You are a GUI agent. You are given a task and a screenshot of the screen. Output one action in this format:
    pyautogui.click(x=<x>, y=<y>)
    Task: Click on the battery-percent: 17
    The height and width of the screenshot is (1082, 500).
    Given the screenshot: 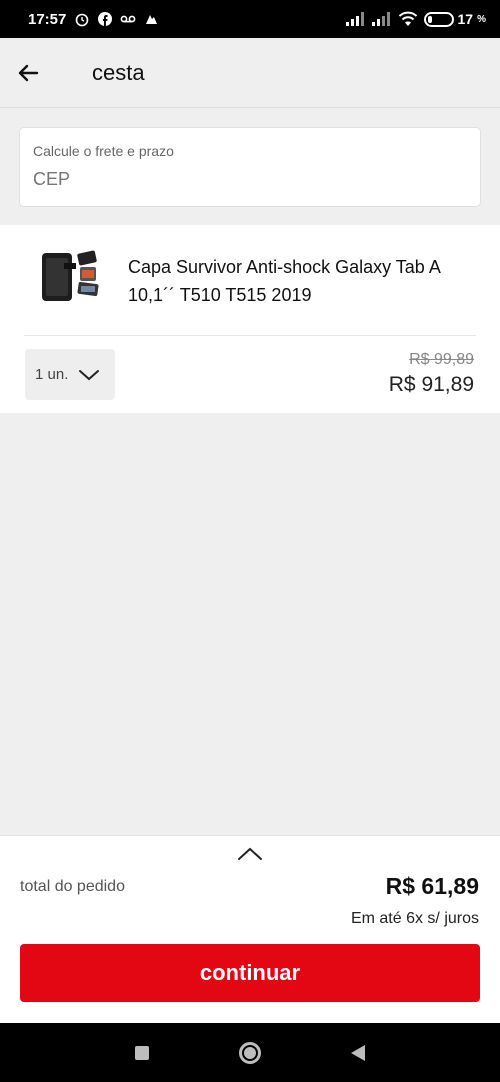 What is the action you would take?
    pyautogui.click(x=465, y=19)
    